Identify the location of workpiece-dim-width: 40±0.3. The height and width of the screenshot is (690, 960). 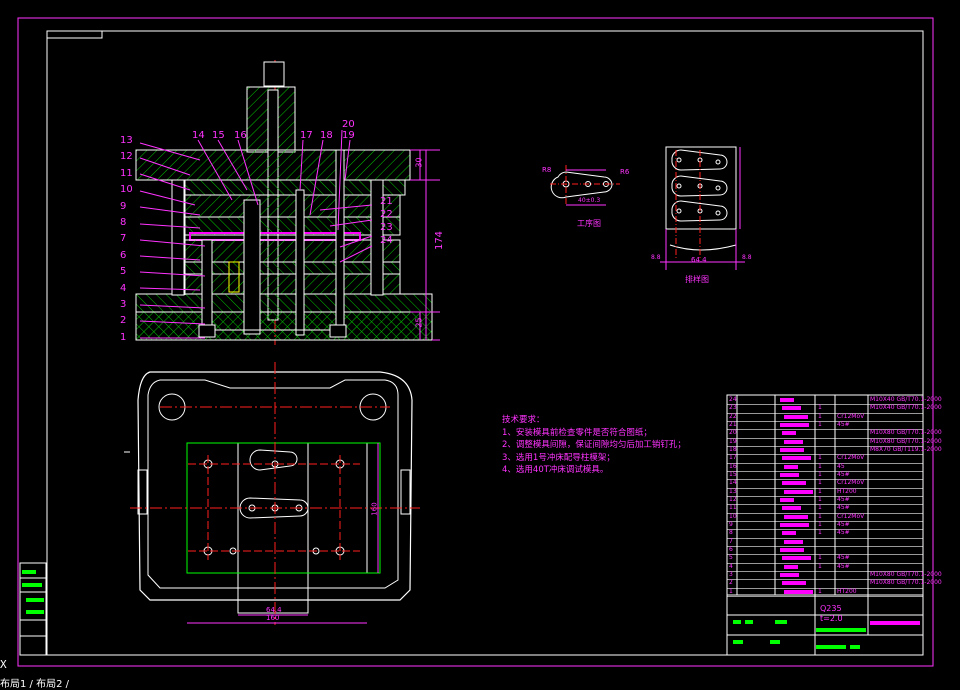
(589, 200).